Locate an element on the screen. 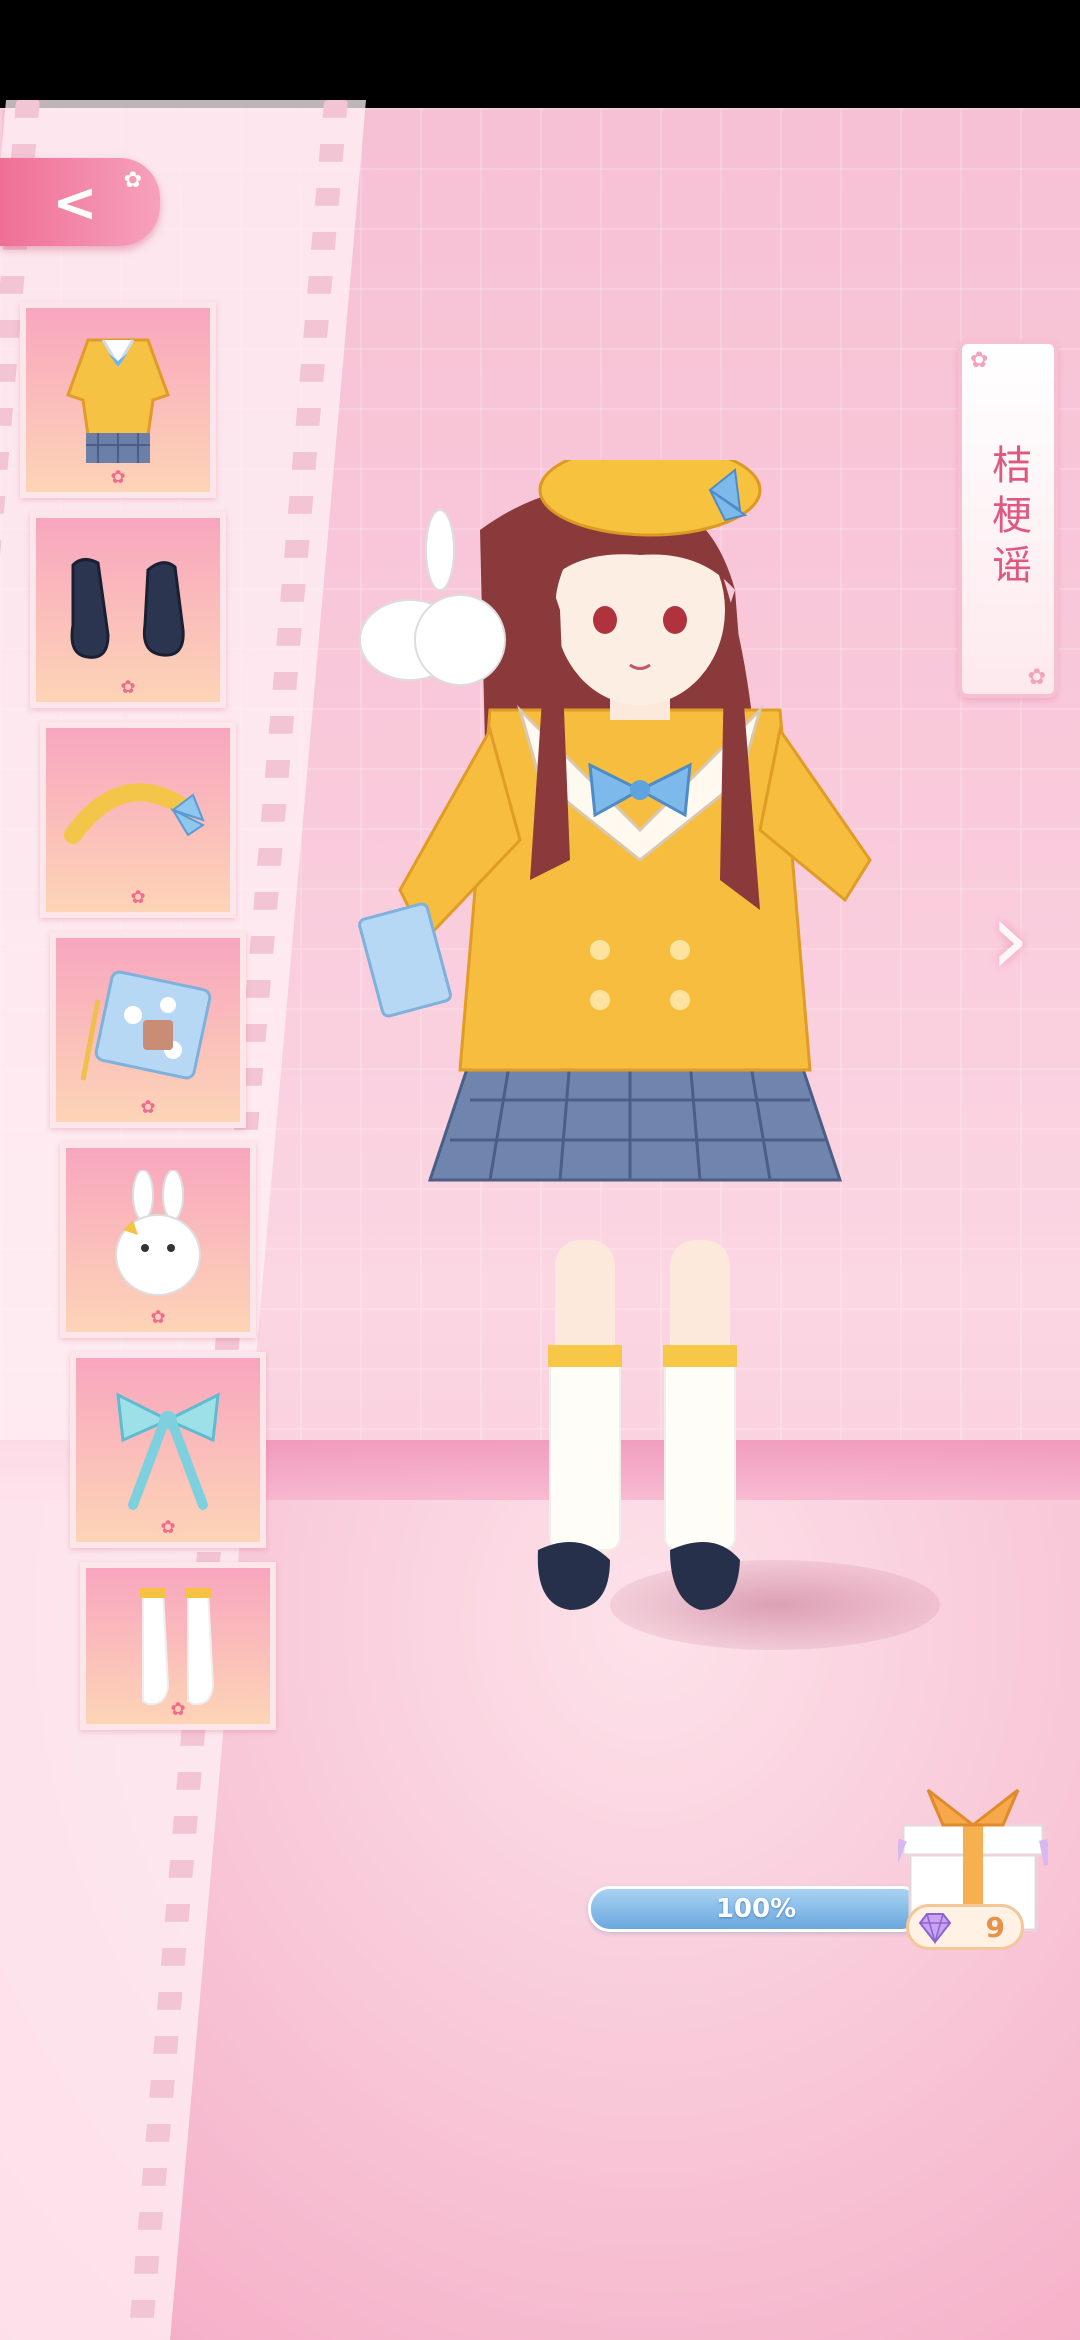  wardrobe-item-outfit: ✿ is located at coordinates (118, 400).